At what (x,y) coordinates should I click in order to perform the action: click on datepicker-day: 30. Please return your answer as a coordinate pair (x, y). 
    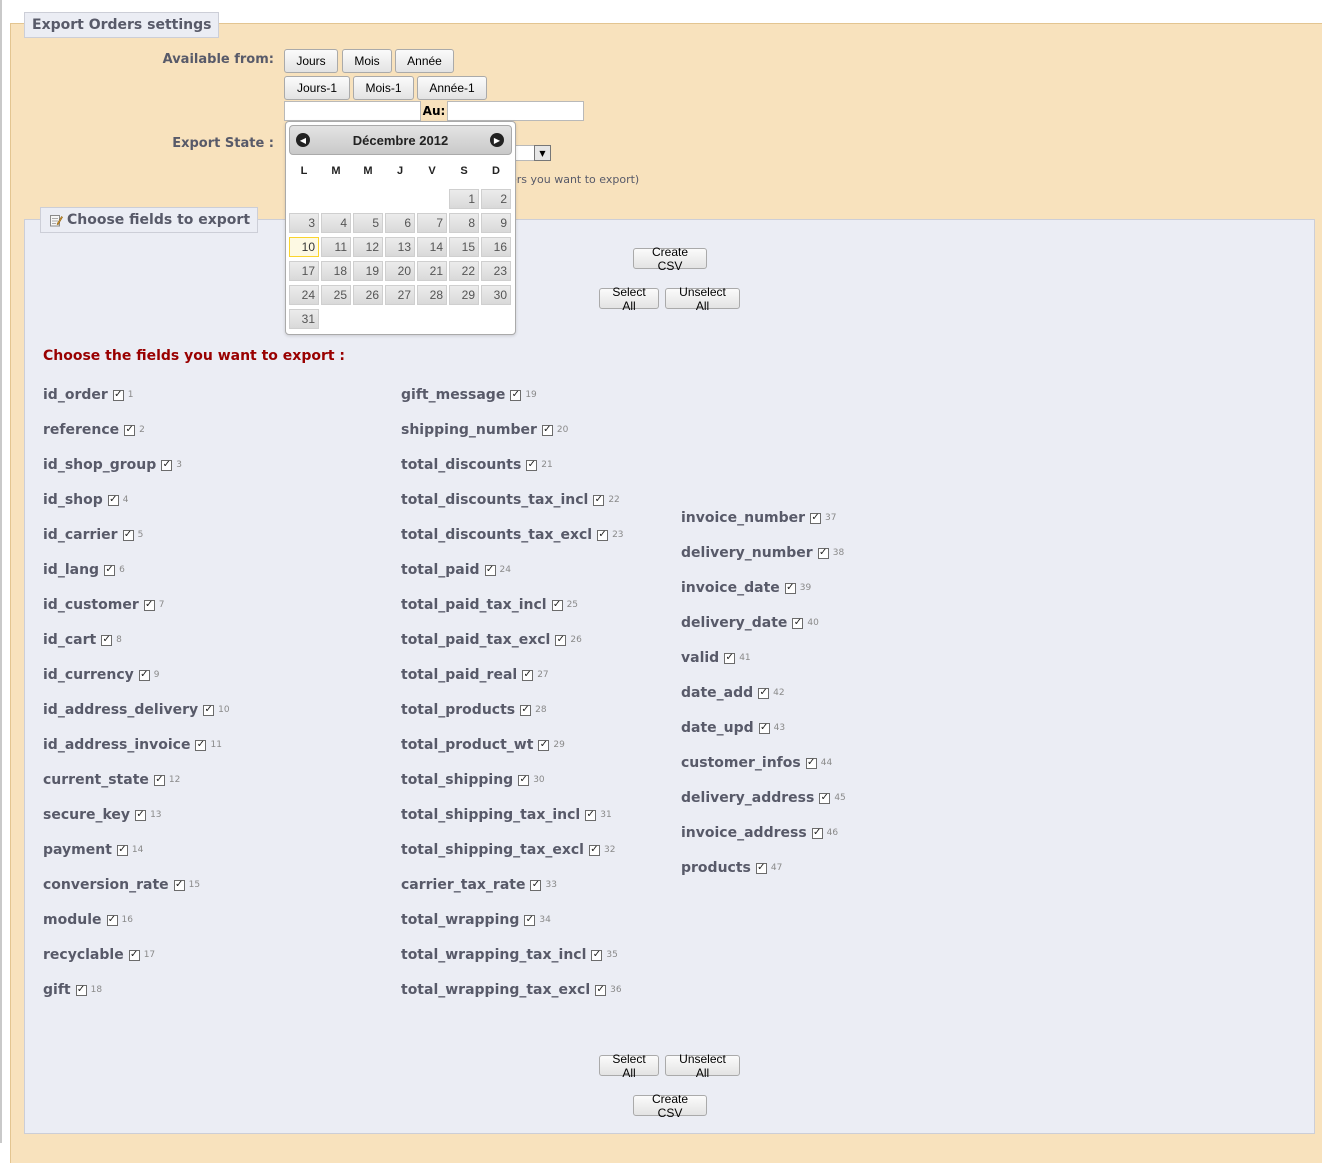
    Looking at the image, I should click on (496, 295).